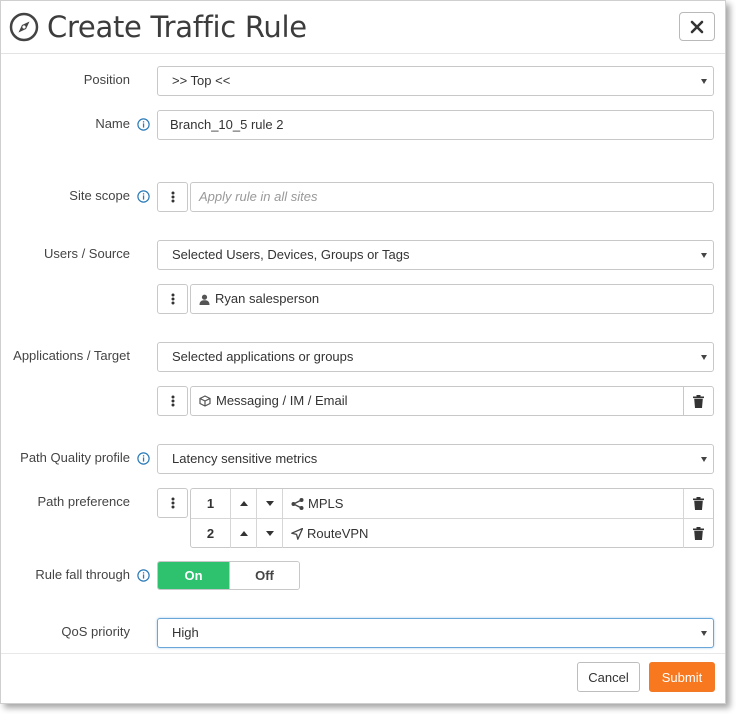  Describe the element at coordinates (282, 400) in the screenshot. I see `application-item-label: Messaging / IM / Email` at that location.